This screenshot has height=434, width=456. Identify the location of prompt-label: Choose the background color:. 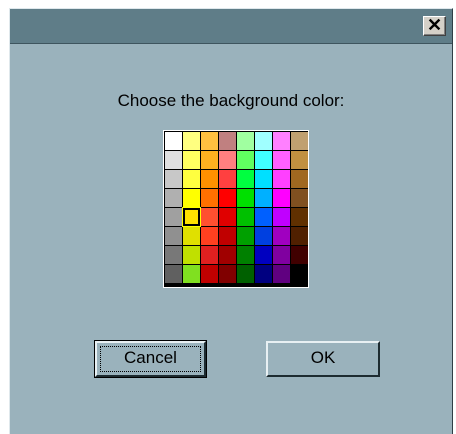
(231, 100).